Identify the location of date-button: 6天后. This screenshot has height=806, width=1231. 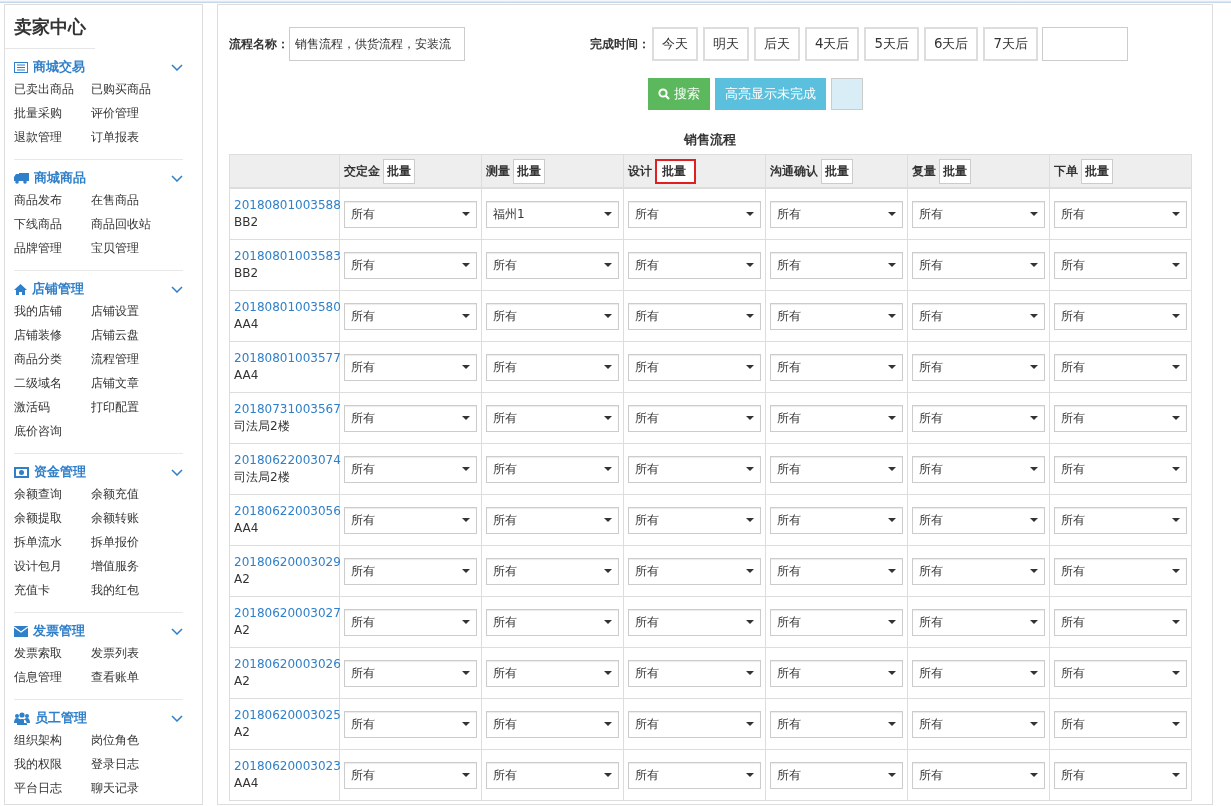
(951, 44).